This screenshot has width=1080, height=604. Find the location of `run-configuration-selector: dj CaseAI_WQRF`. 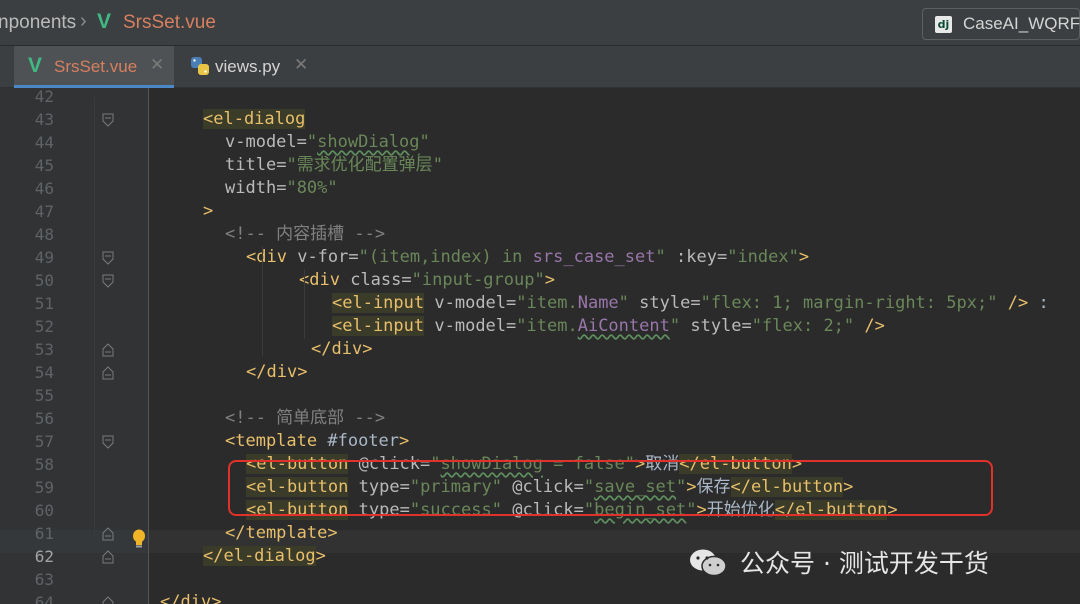

run-configuration-selector: dj CaseAI_WQRF is located at coordinates (1001, 24).